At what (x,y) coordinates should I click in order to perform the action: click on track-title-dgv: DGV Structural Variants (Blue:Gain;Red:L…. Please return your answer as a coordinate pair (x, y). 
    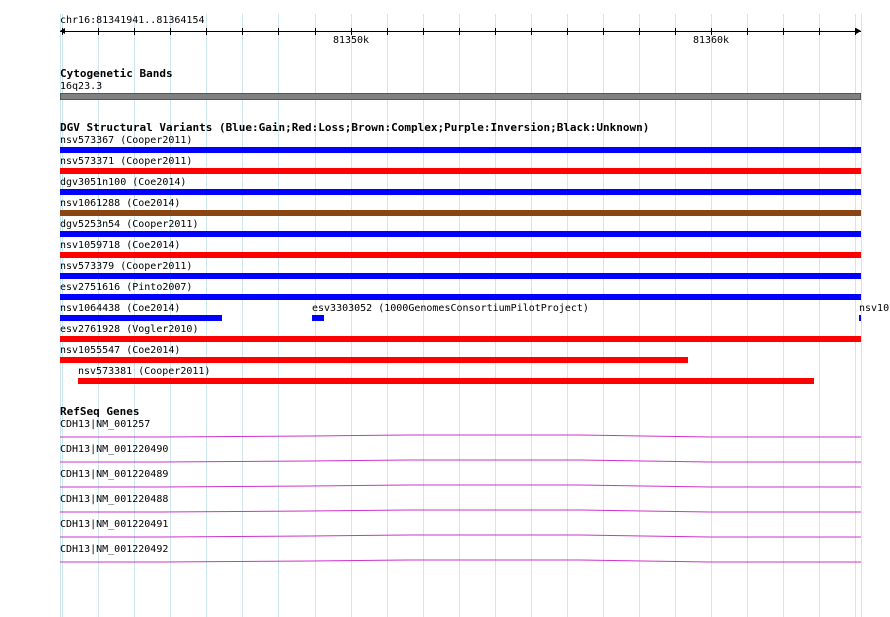
    Looking at the image, I should click on (355, 127).